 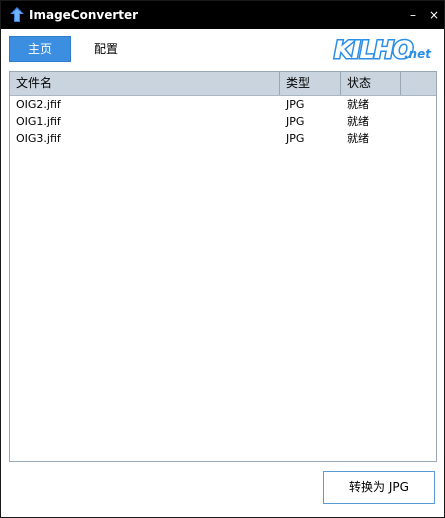 What do you see at coordinates (417, 54) in the screenshot?
I see `logo-sub-text: .net` at bounding box center [417, 54].